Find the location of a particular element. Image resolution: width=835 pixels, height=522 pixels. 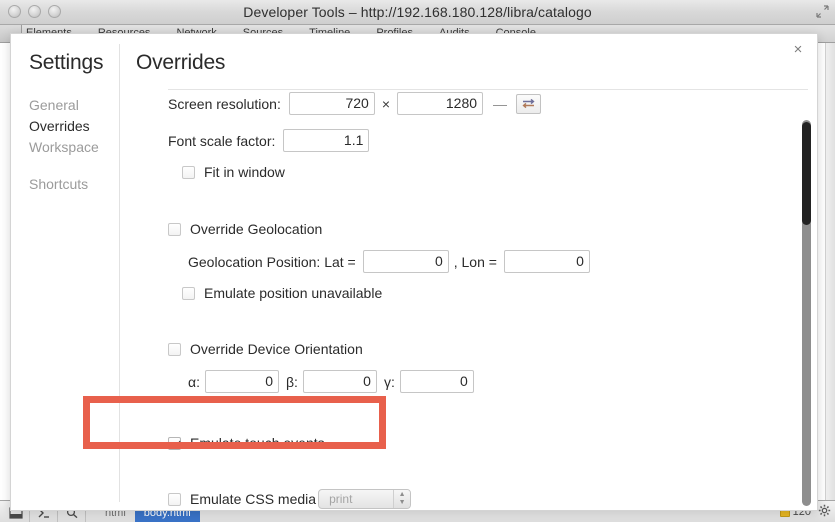

device-orientation-row: α: β: γ: is located at coordinates (468, 381).